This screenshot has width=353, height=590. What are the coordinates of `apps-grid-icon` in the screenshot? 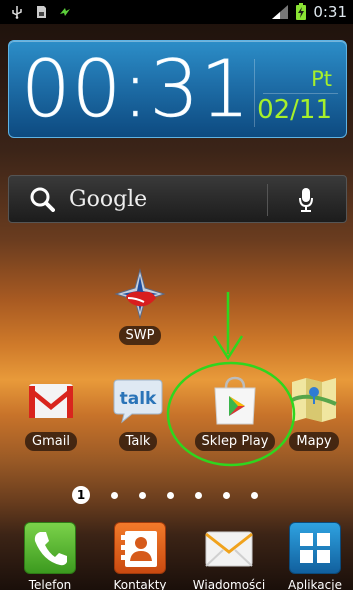 It's located at (315, 548).